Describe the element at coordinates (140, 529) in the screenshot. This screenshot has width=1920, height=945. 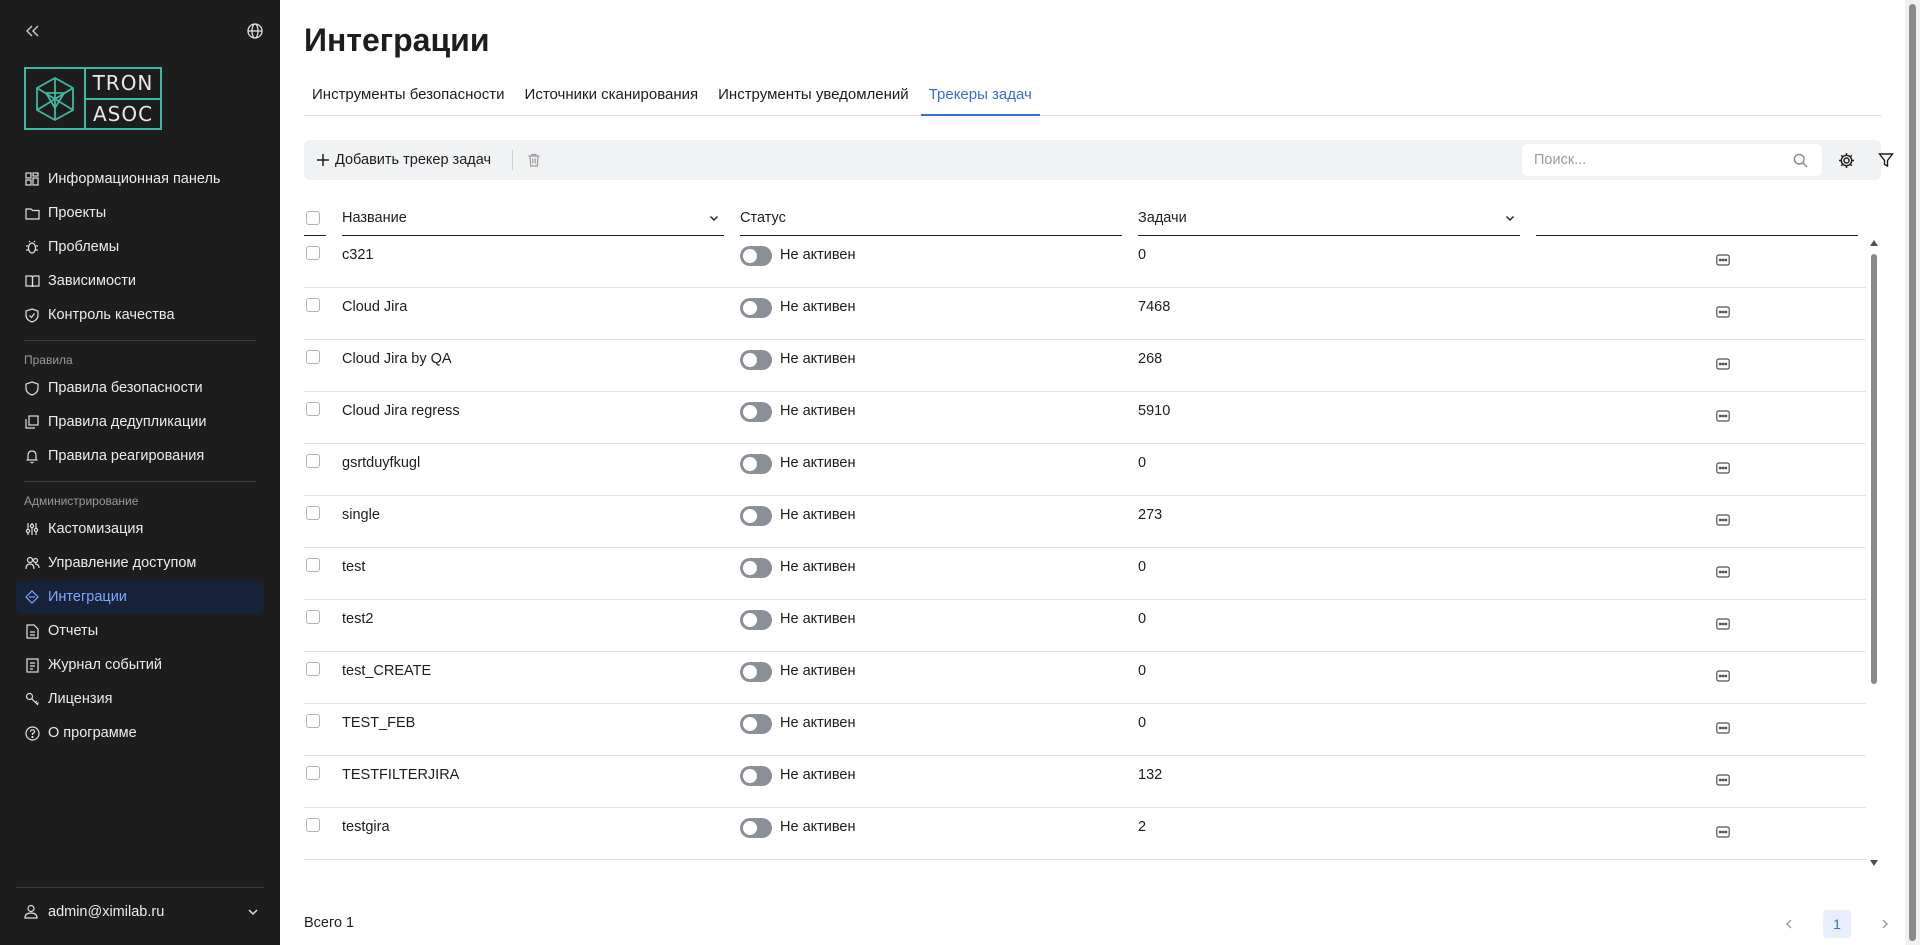
I see `sidebar-item-customization: Кастомизация` at that location.